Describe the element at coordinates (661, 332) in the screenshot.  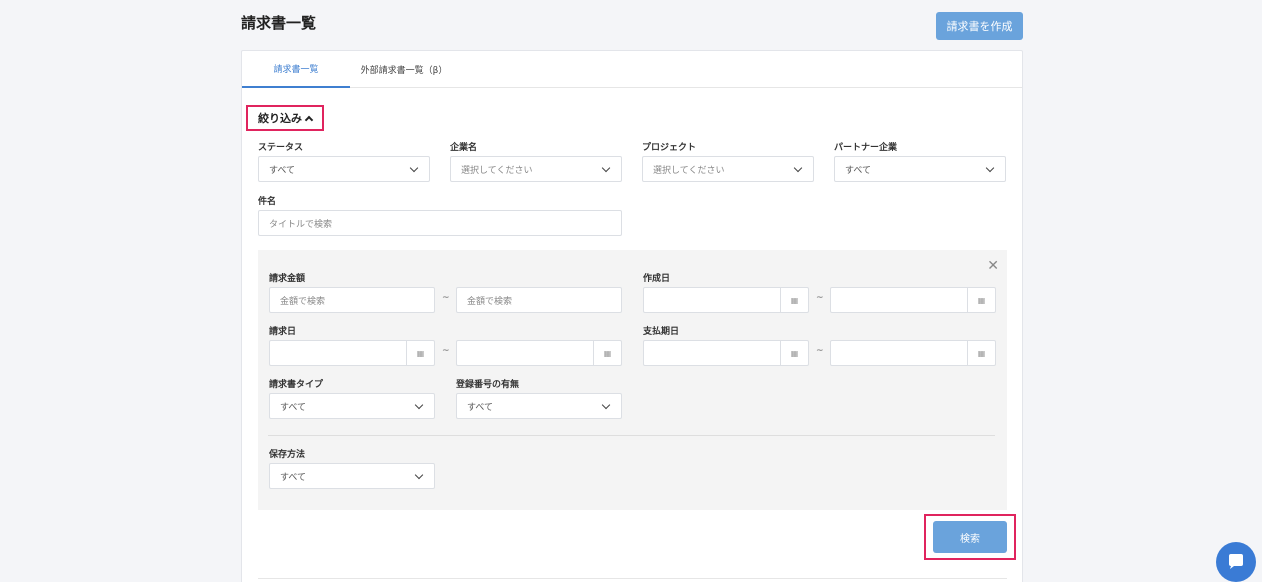
I see `payment-due-label: 支払期日` at that location.